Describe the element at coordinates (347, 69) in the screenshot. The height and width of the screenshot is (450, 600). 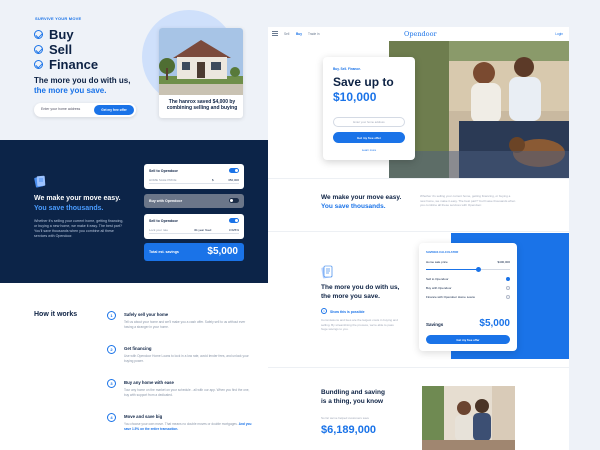
I see `hero-eyebrow: Buy. Sell. Finance.` at that location.